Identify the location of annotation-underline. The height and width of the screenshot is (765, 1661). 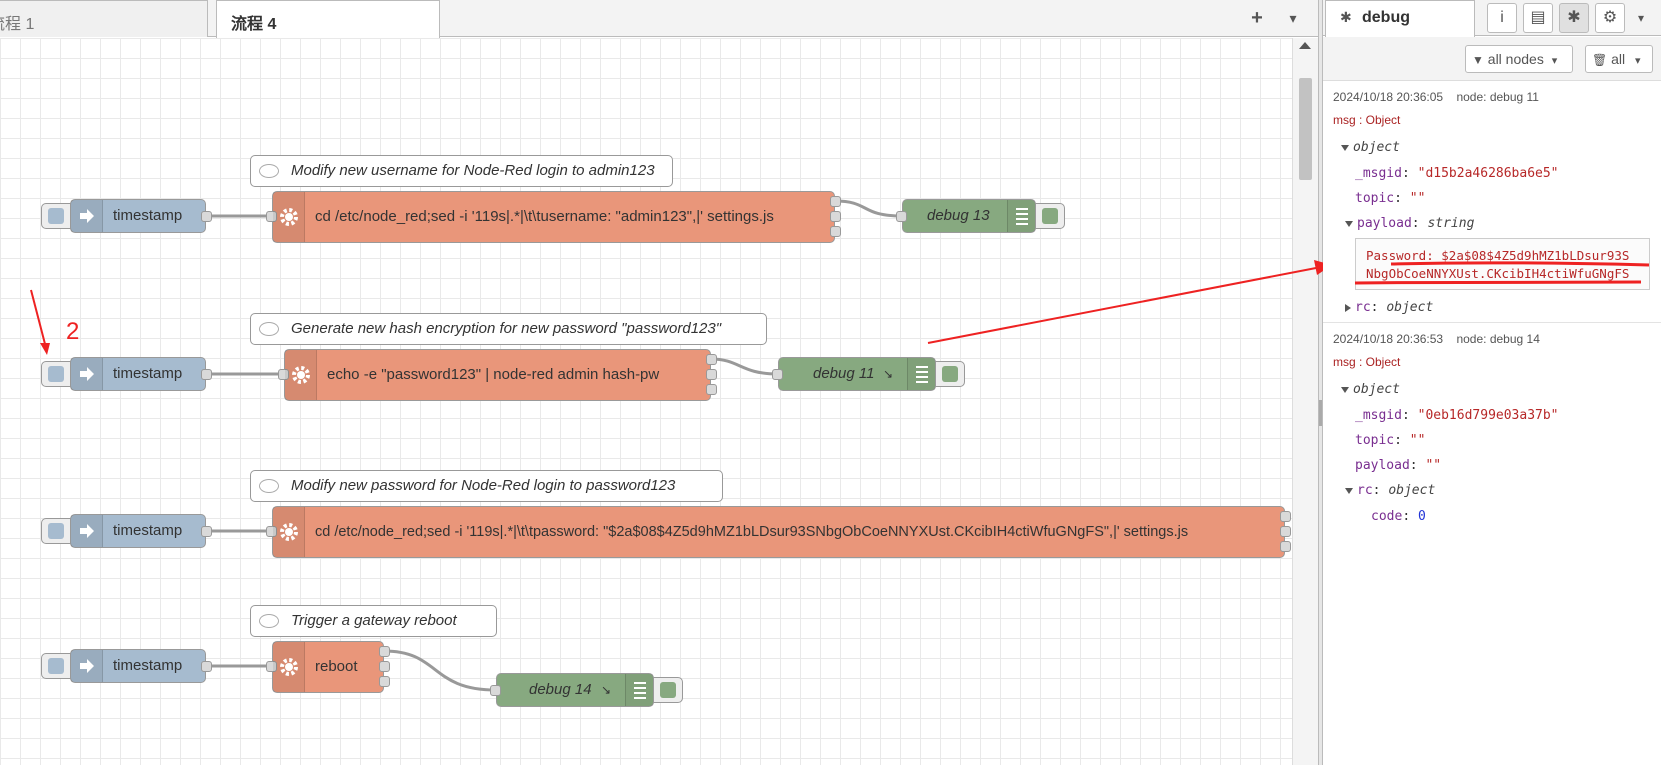
(1502, 273).